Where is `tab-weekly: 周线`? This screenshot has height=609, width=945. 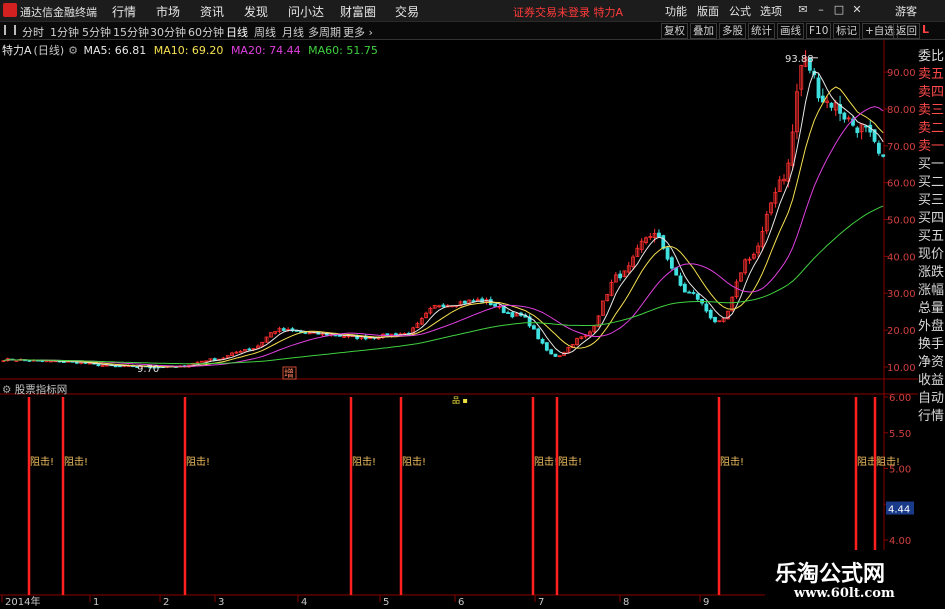 tab-weekly: 周线 is located at coordinates (265, 32).